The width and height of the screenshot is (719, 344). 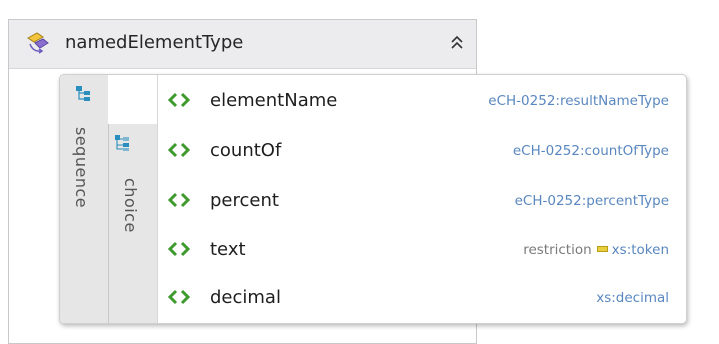 What do you see at coordinates (39, 43) in the screenshot?
I see `complex-type-icon` at bounding box center [39, 43].